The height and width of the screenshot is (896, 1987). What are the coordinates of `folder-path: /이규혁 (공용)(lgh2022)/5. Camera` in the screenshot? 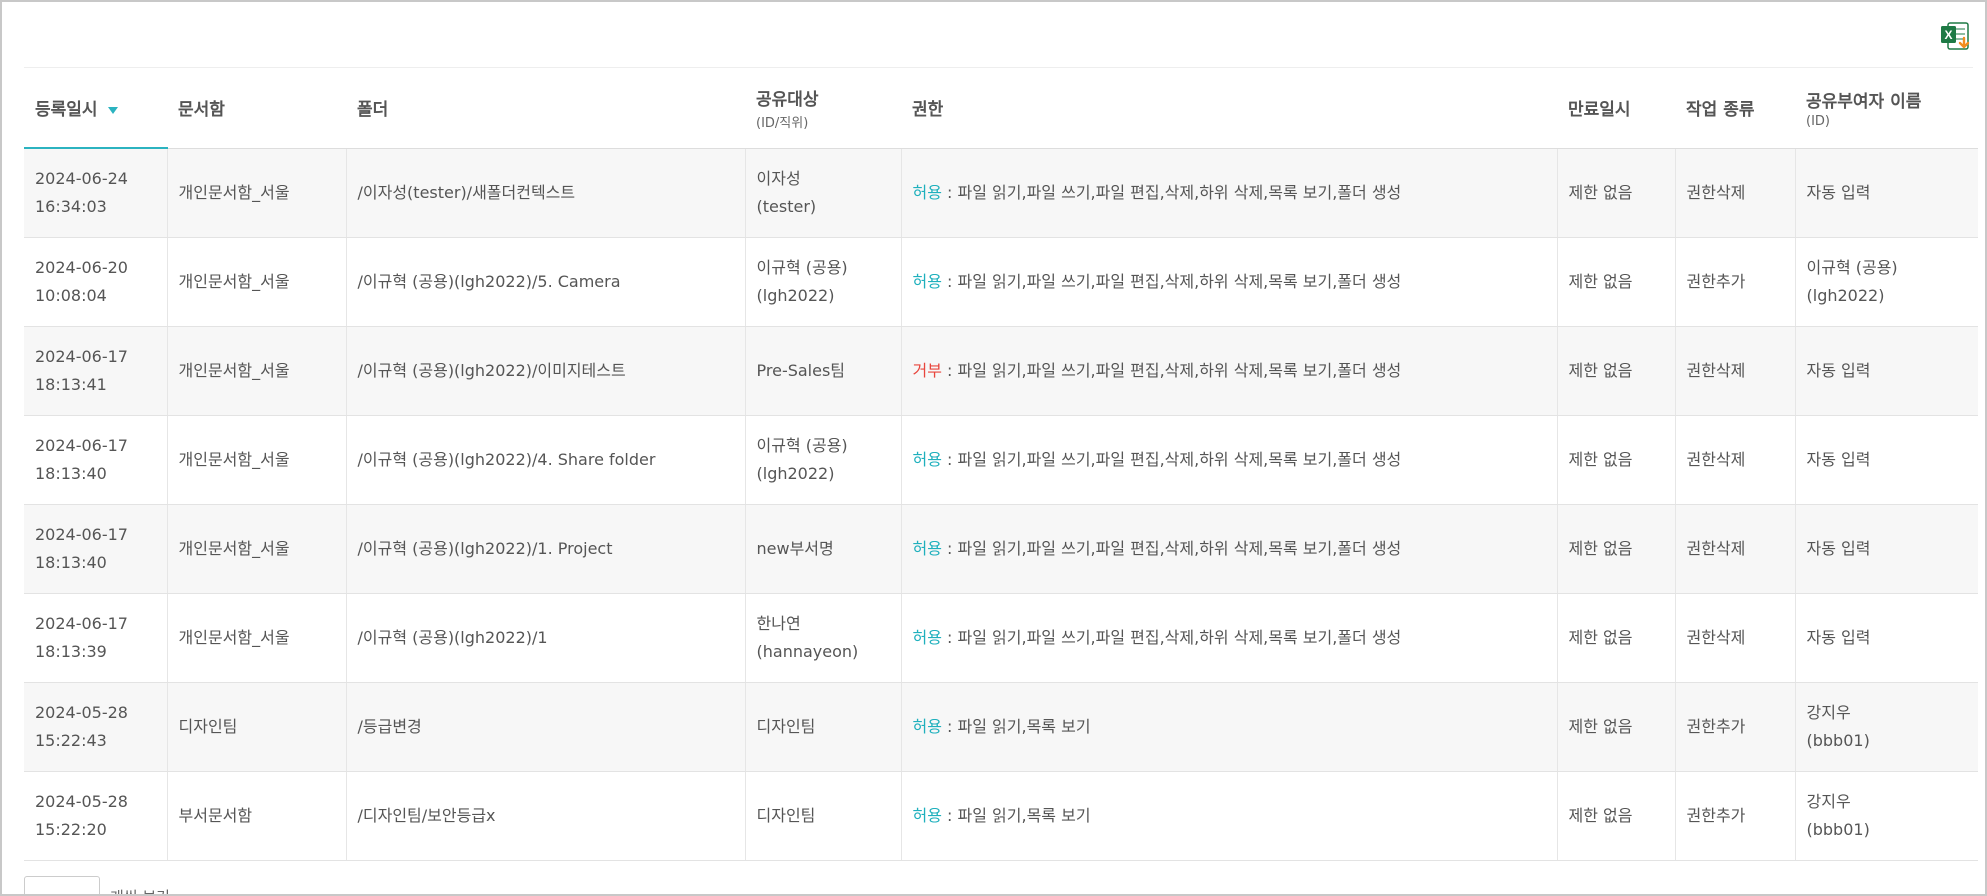 It's located at (489, 281).